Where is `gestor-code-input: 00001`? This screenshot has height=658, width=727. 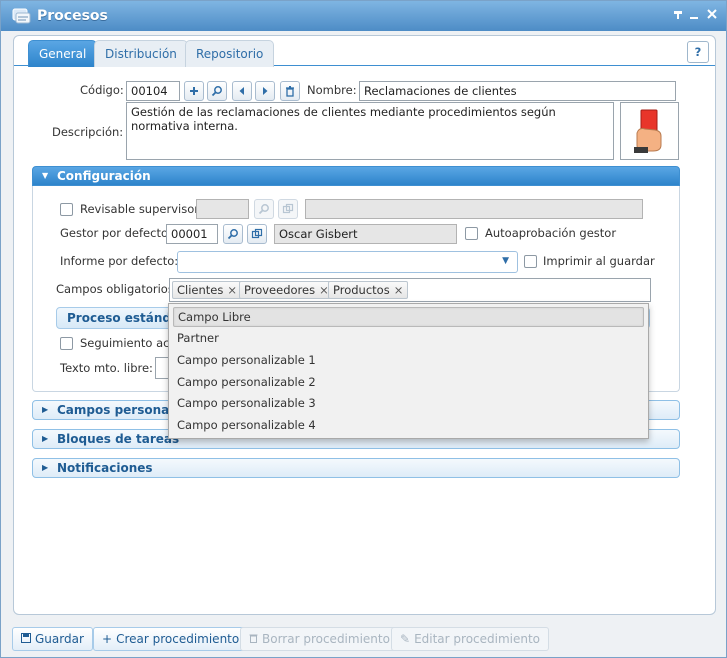 gestor-code-input: 00001 is located at coordinates (192, 234).